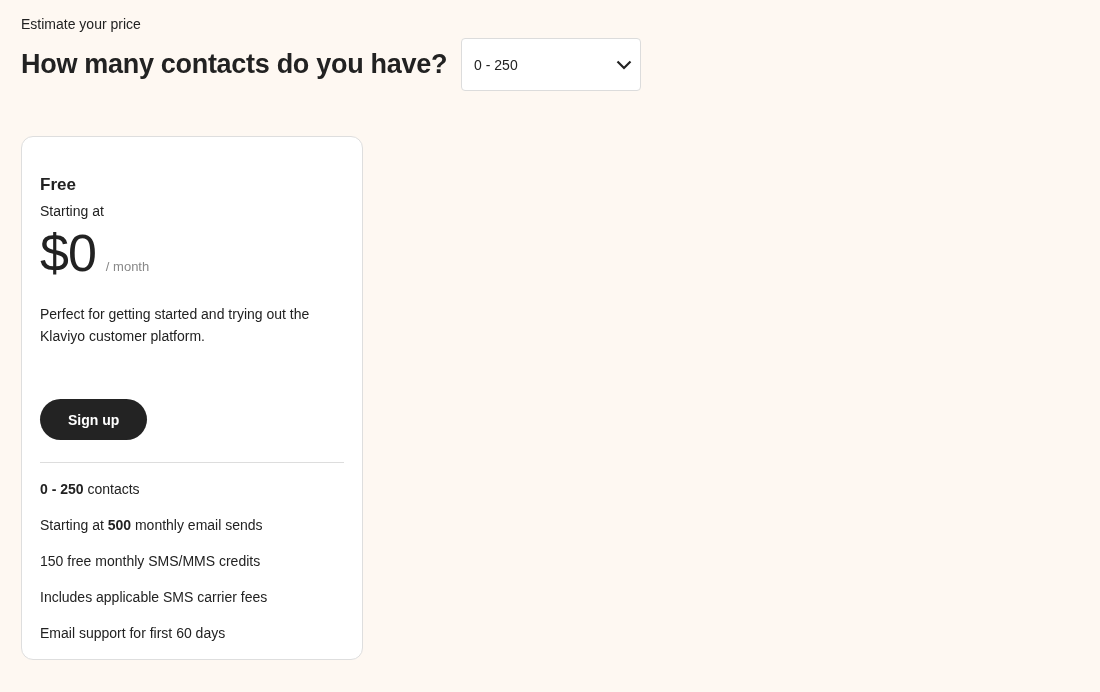 The width and height of the screenshot is (1100, 692). What do you see at coordinates (151, 561) in the screenshot?
I see `feature-text: 150 free monthly SMS/MMS credits` at bounding box center [151, 561].